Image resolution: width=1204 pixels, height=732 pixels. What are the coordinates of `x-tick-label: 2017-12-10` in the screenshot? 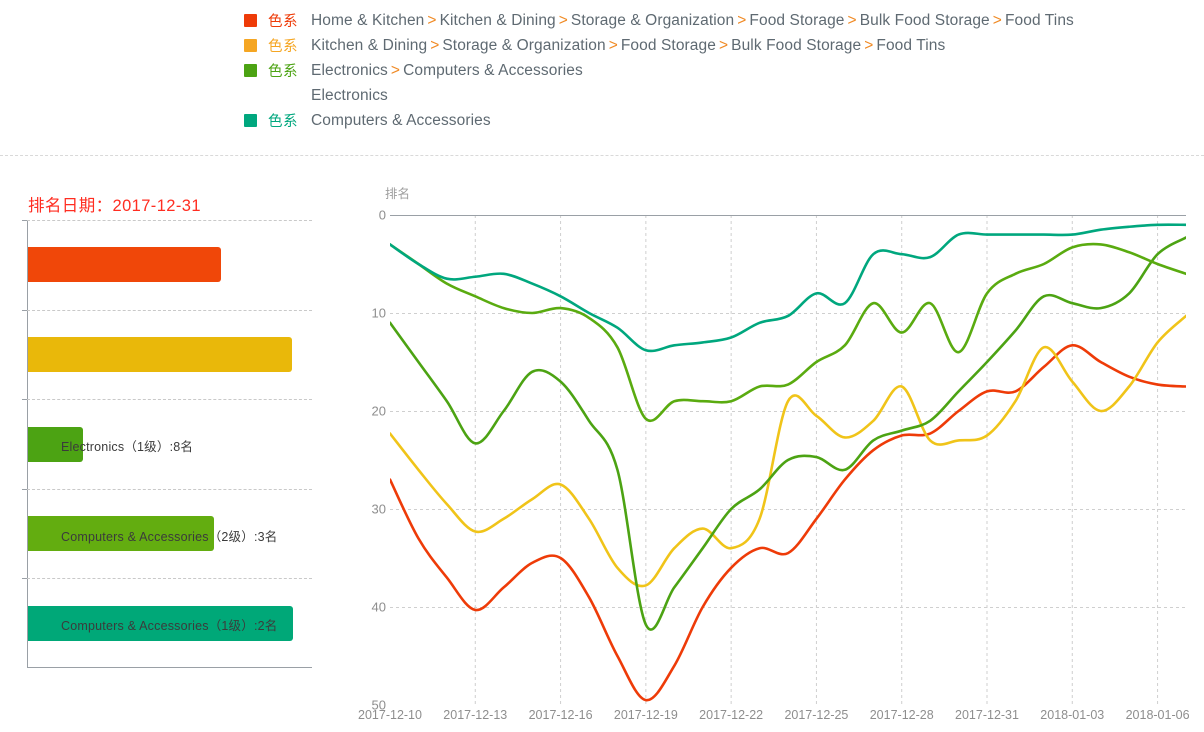 It's located at (390, 715).